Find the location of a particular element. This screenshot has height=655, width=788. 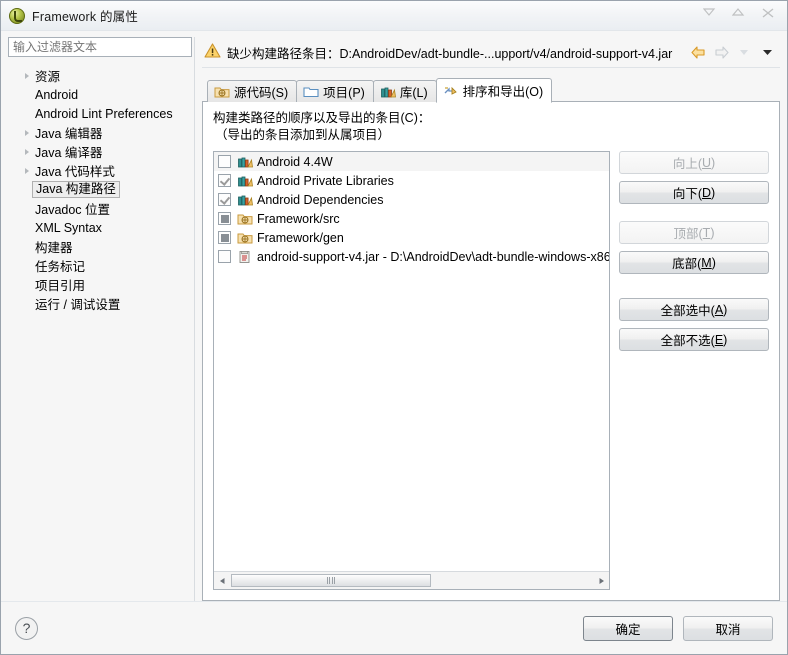

dialog-footer: ? 确定 取消 is located at coordinates (394, 627).